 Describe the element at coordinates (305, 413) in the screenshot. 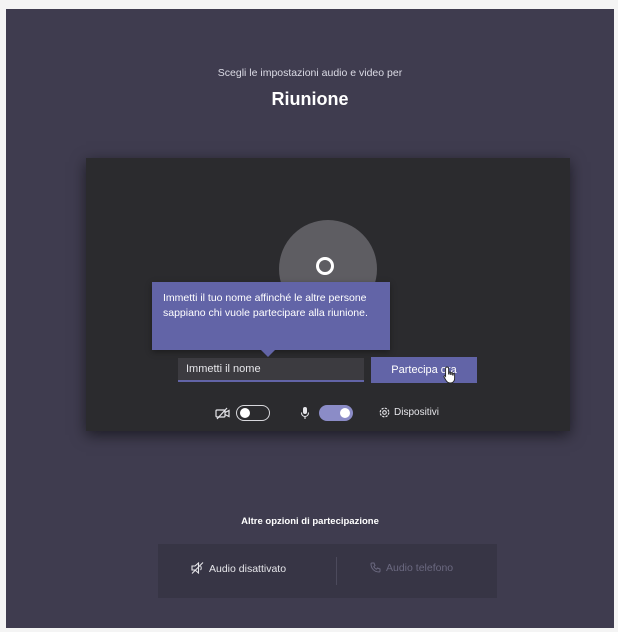

I see `microphone-icon` at that location.